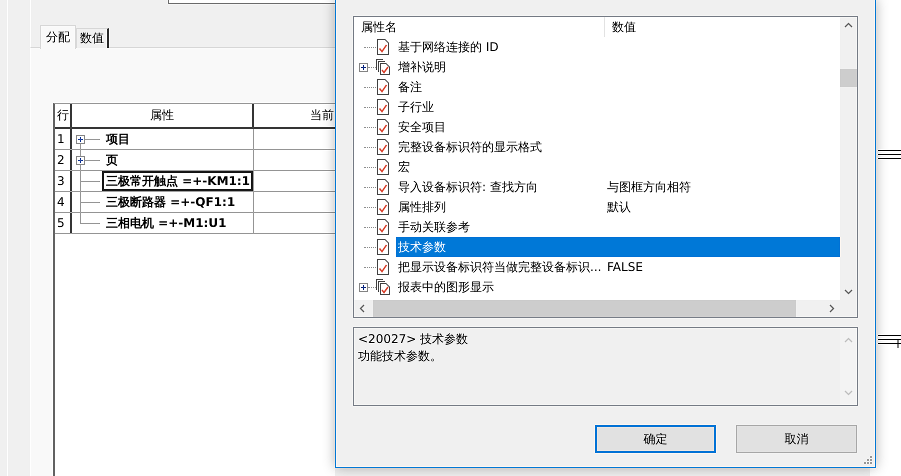  I want to click on table-cell-text: 项目, so click(117, 139).